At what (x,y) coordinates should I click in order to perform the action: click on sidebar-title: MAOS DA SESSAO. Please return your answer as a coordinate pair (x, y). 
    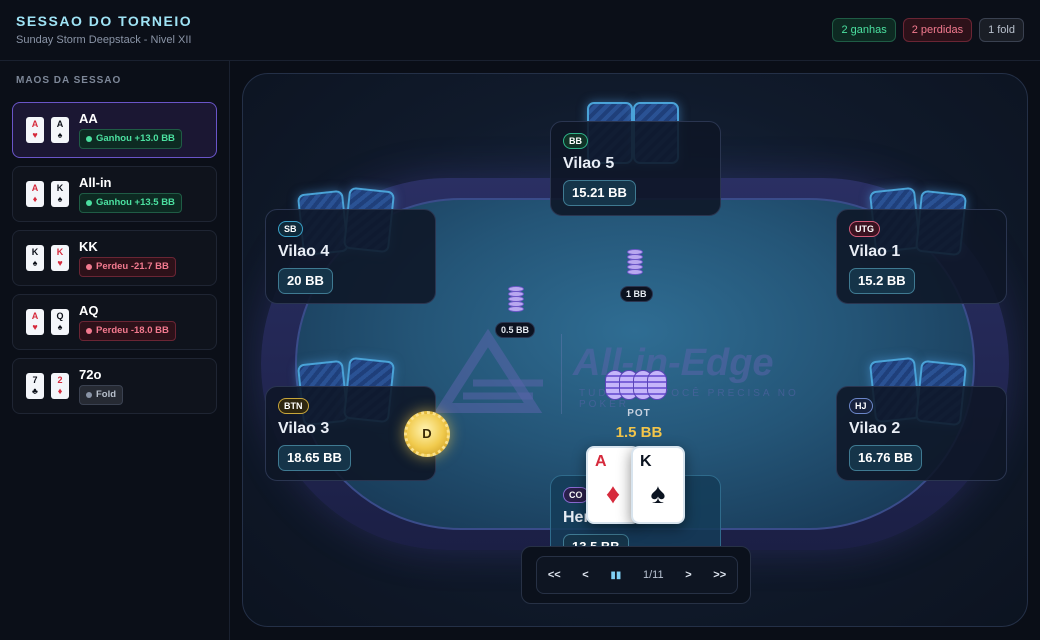
    Looking at the image, I should click on (69, 80).